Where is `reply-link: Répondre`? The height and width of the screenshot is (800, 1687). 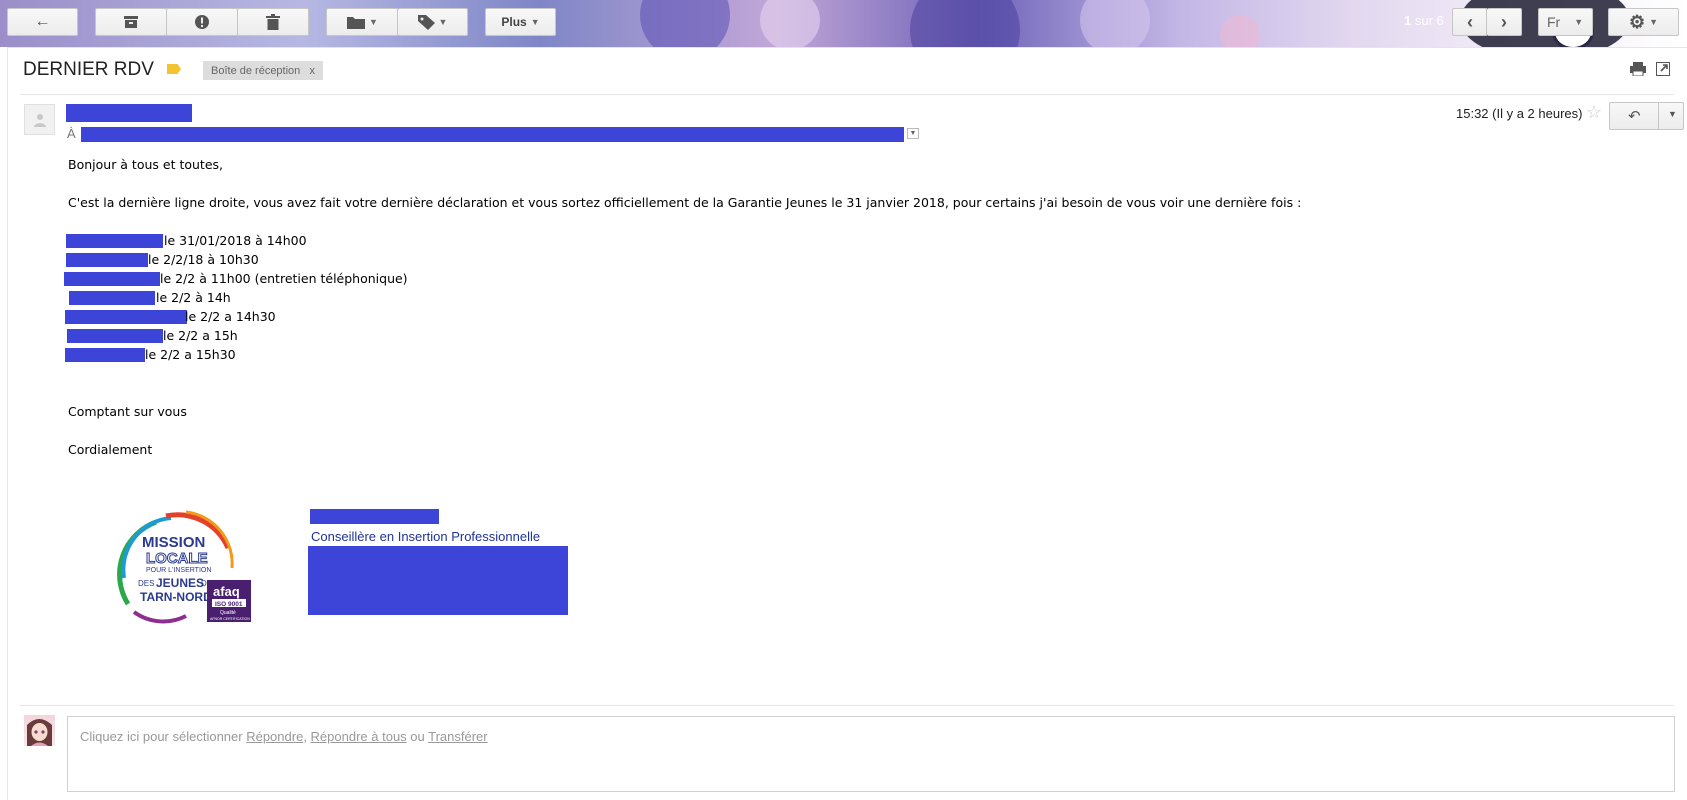 reply-link: Répondre is located at coordinates (274, 736).